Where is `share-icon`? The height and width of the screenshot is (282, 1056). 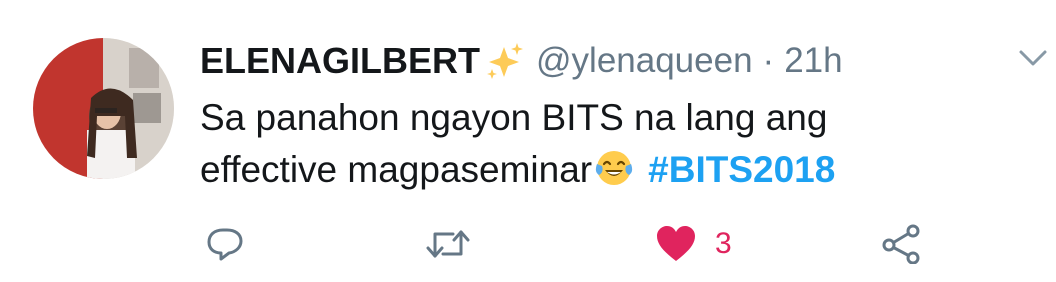
share-icon is located at coordinates (901, 244).